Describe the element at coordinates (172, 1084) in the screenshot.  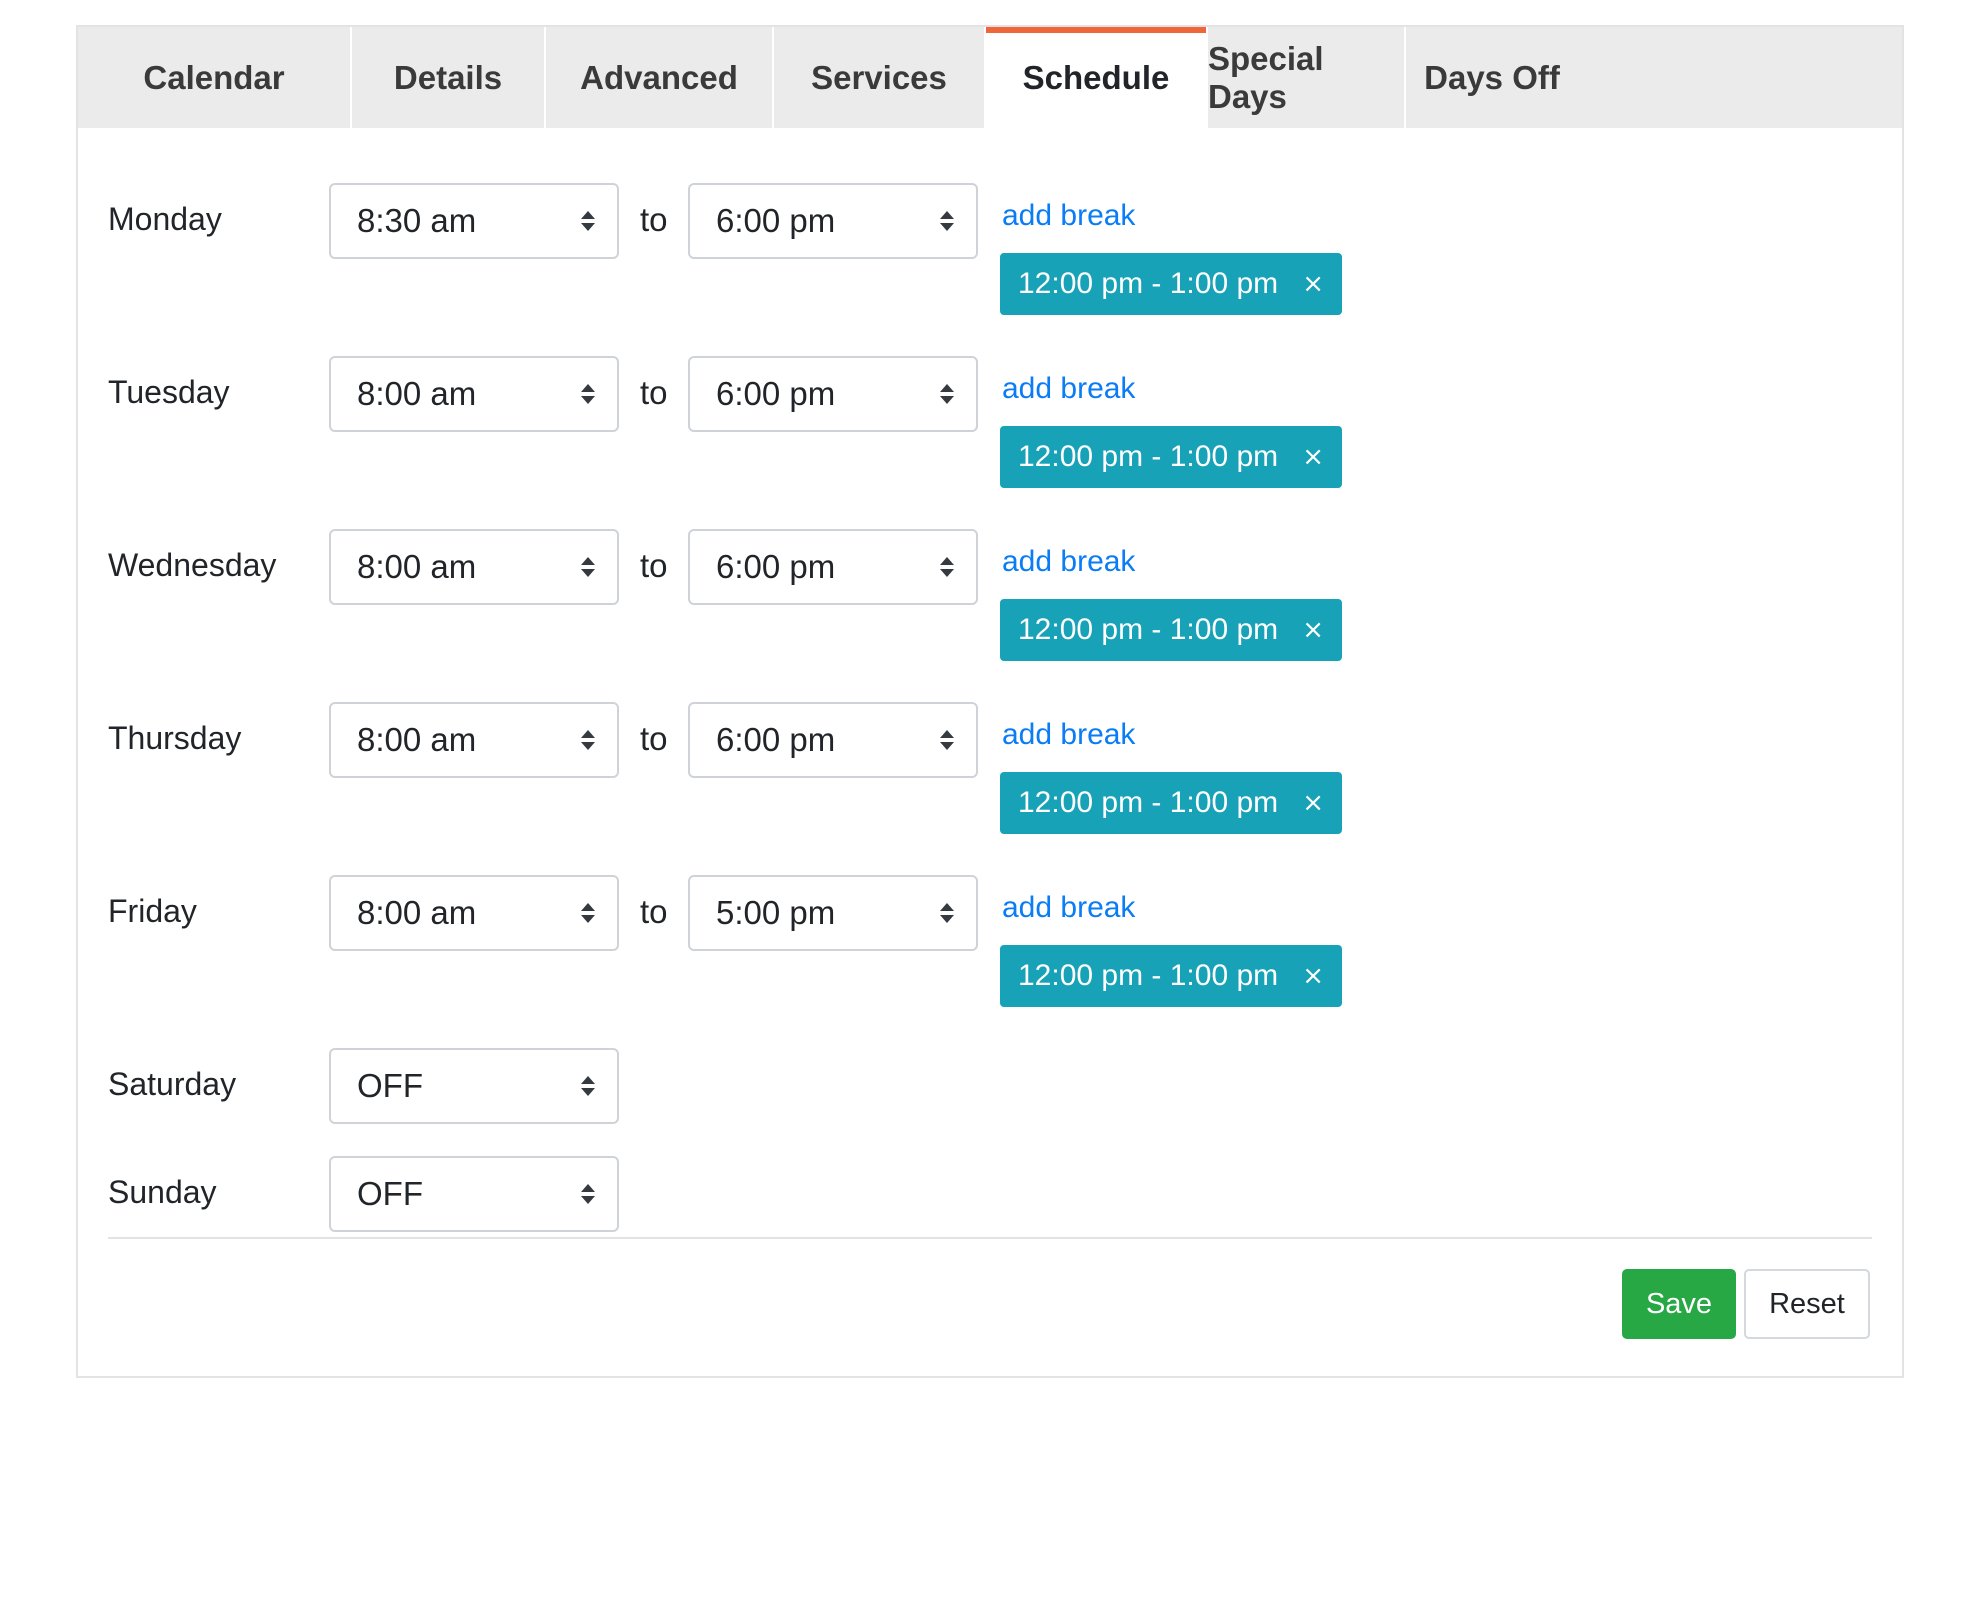
I see `day-label: Saturday` at that location.